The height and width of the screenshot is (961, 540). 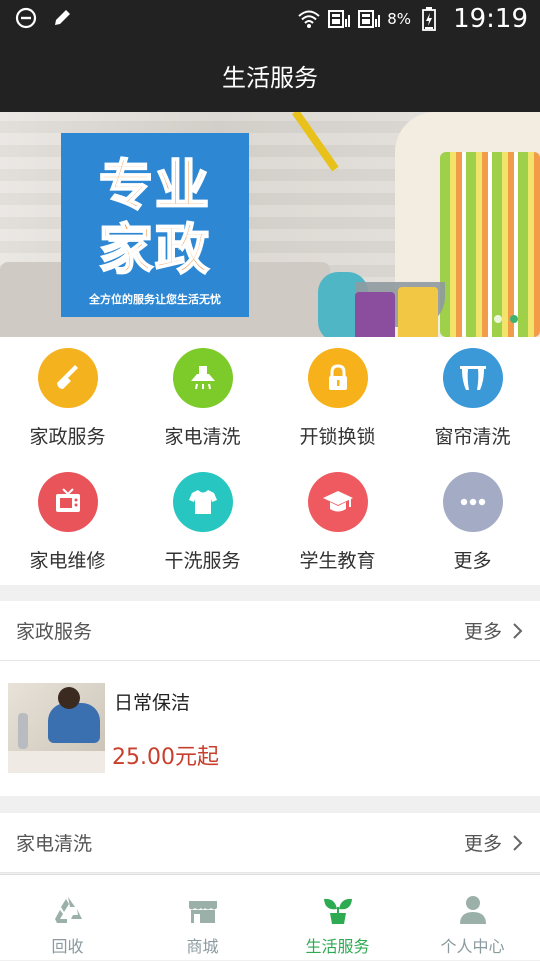 I want to click on tab-life-services: 生活服务, so click(x=337, y=918).